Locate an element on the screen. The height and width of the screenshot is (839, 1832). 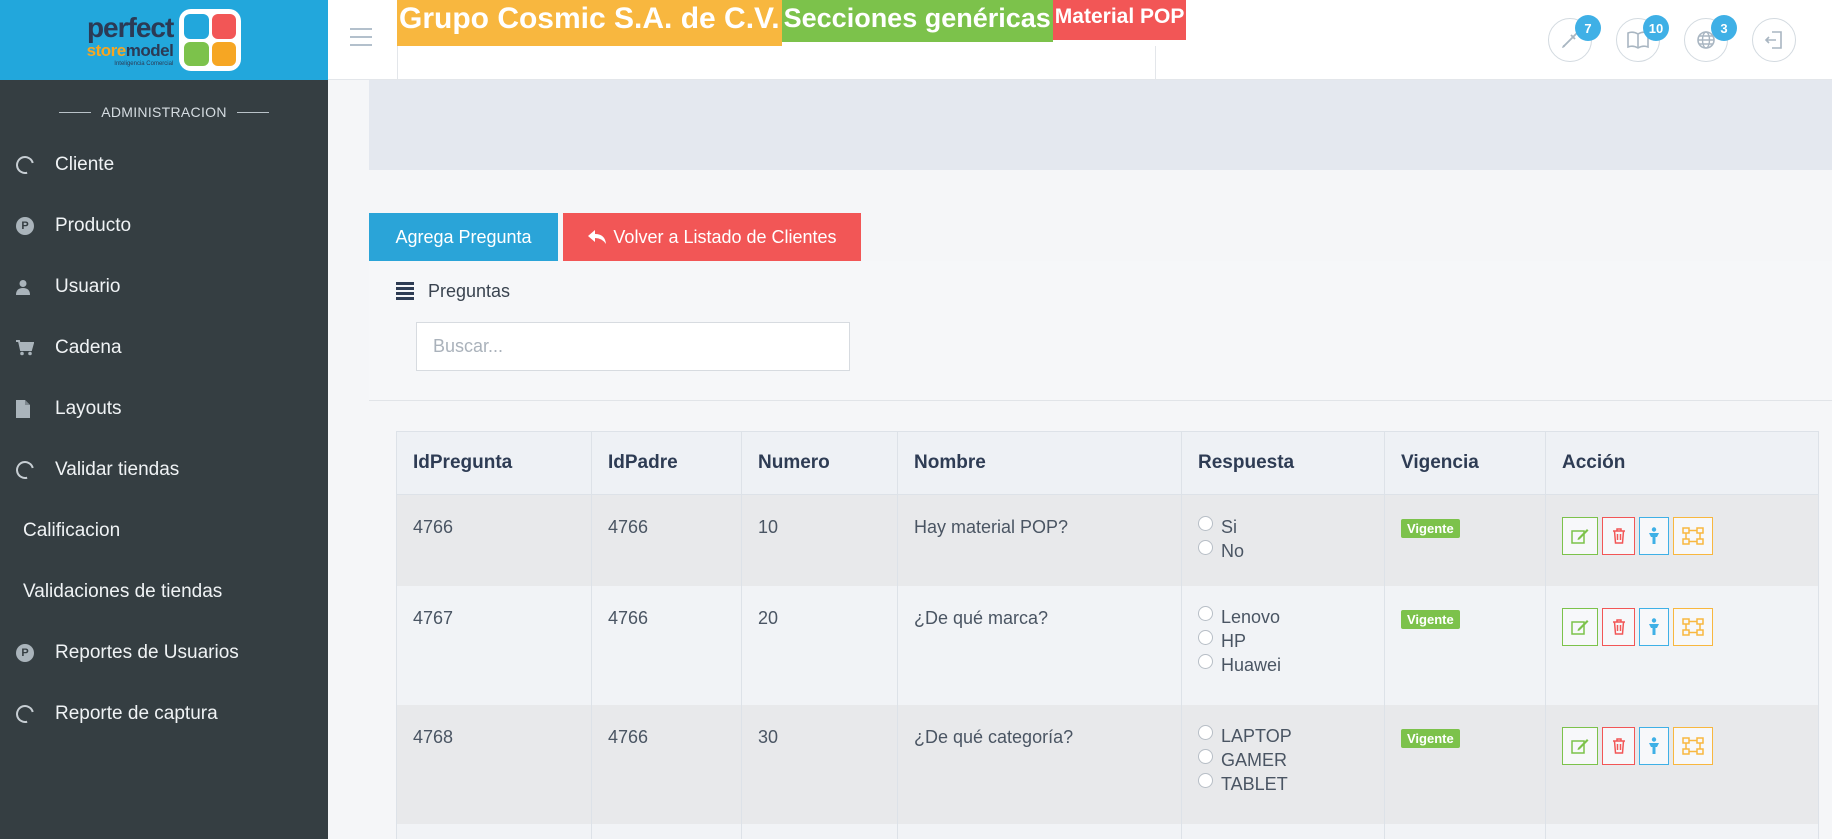
sidebar-item-validaciones: Validaciones de tiendas is located at coordinates (164, 591).